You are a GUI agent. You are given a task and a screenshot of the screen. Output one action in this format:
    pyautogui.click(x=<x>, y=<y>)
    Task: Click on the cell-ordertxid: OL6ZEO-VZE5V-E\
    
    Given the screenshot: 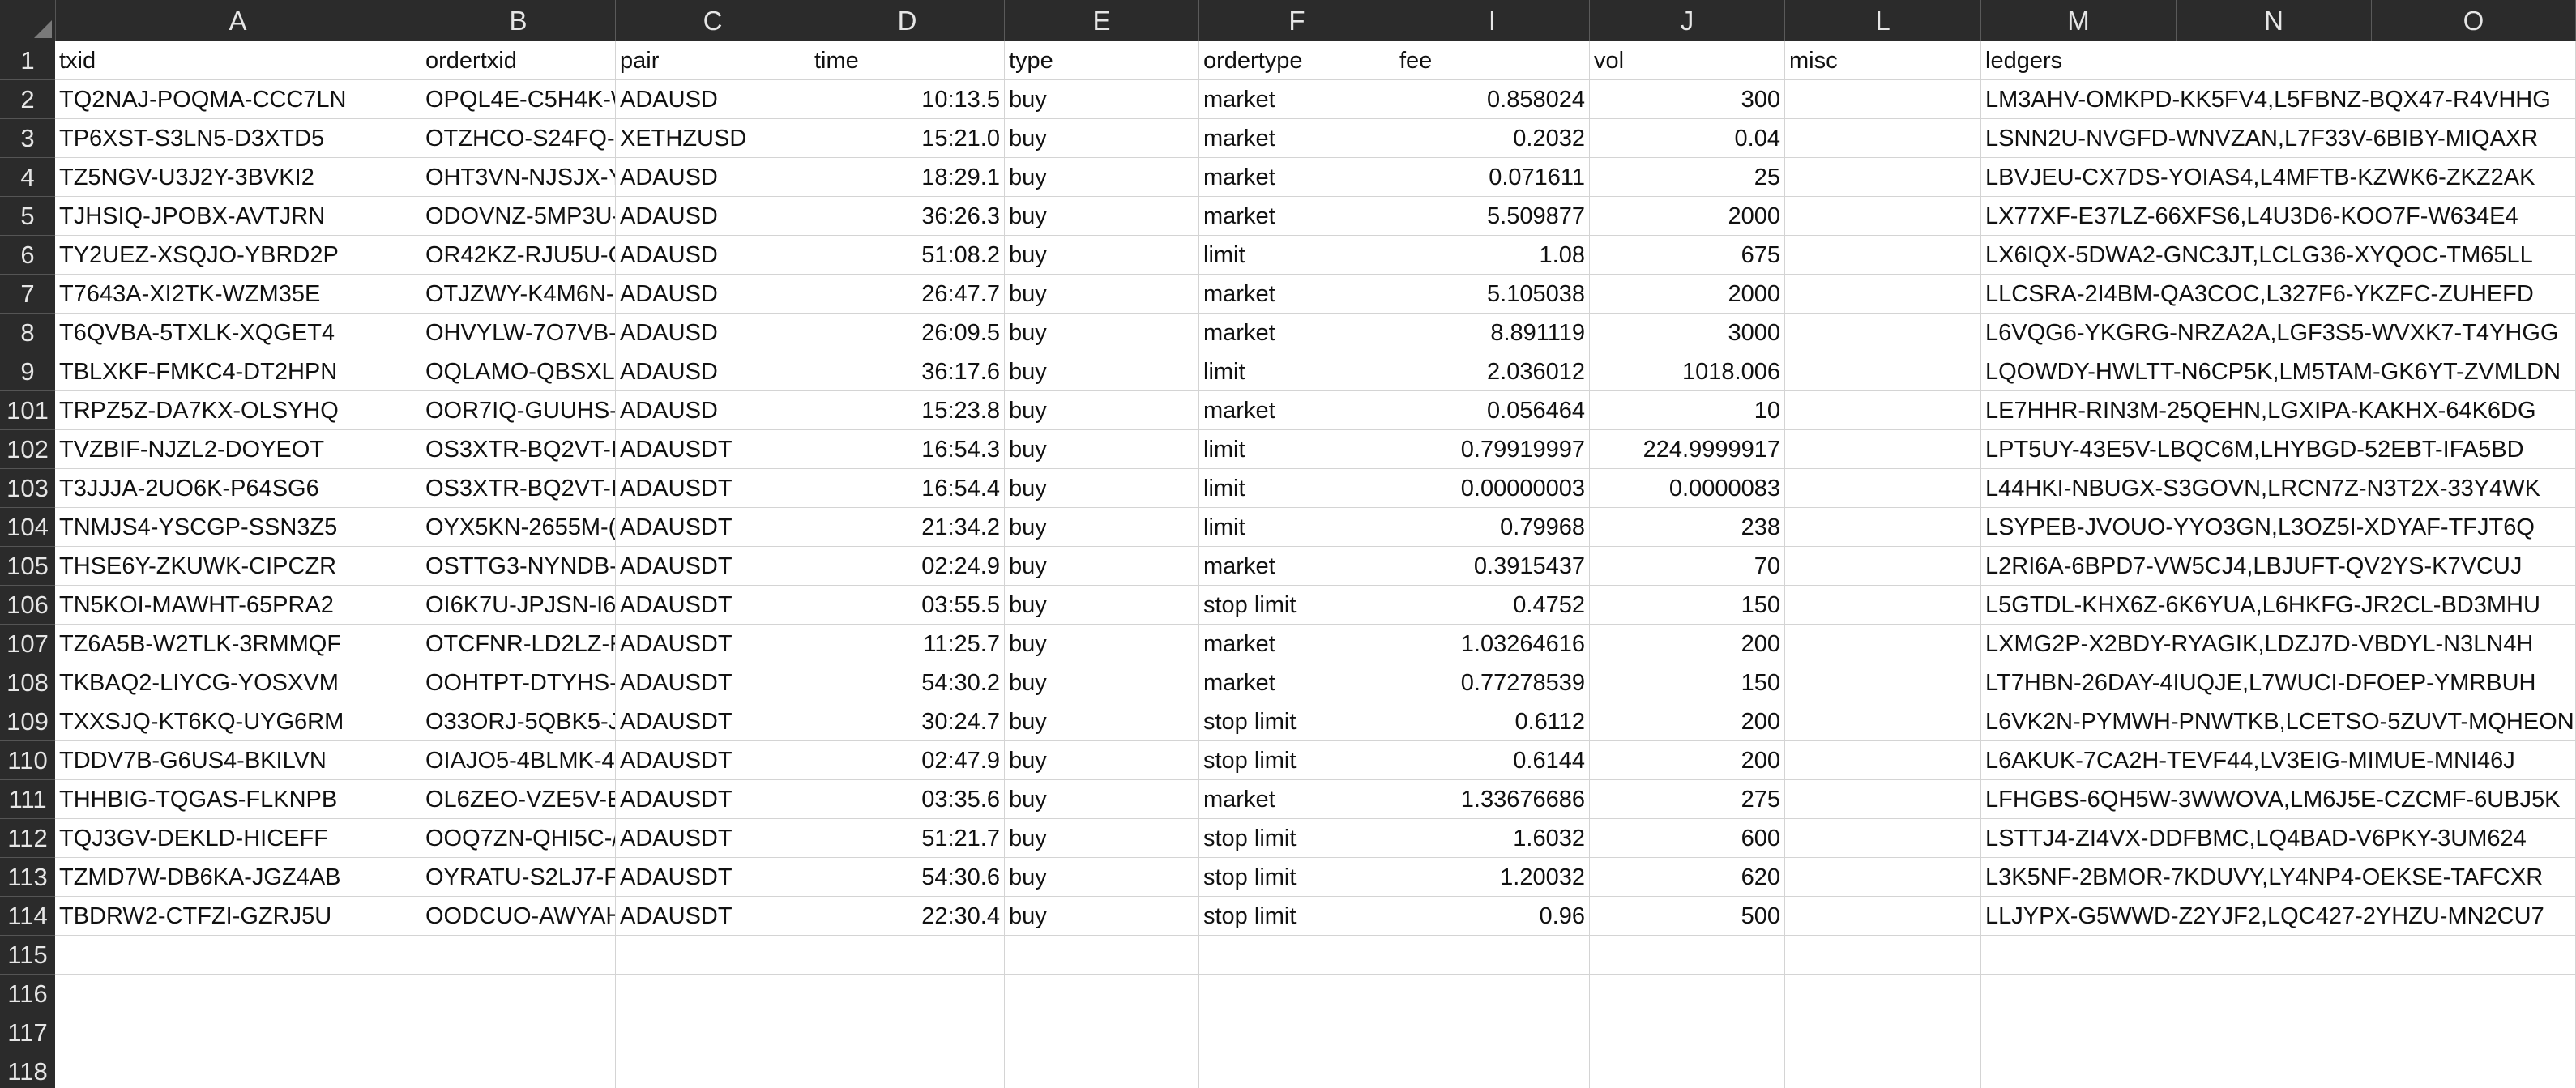 What is the action you would take?
    pyautogui.click(x=518, y=799)
    